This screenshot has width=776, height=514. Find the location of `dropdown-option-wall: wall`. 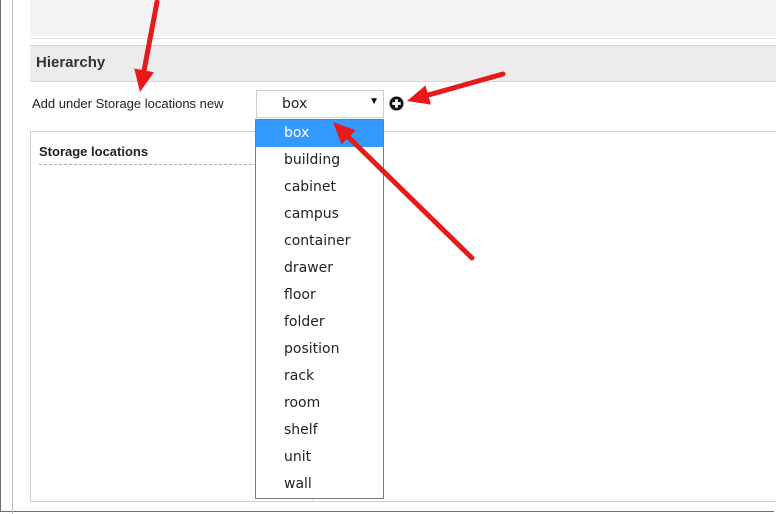

dropdown-option-wall: wall is located at coordinates (319, 484).